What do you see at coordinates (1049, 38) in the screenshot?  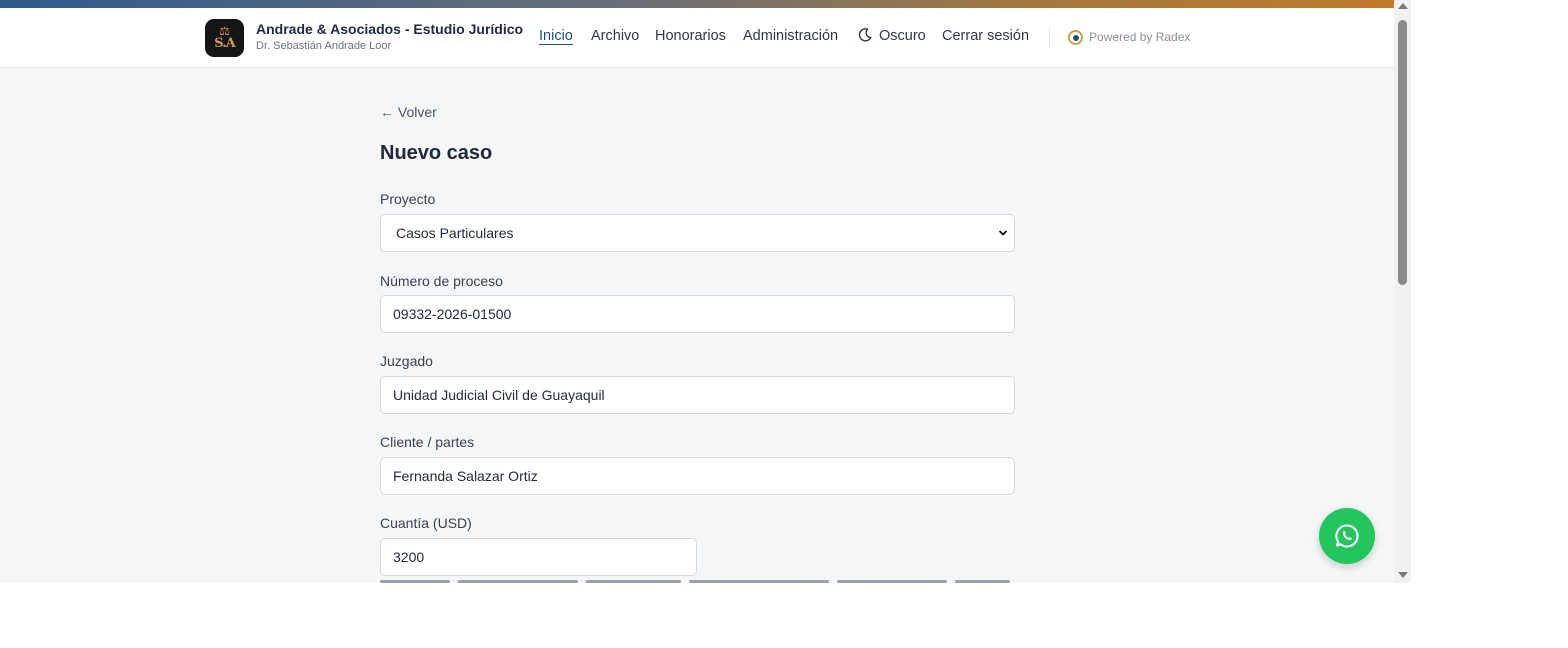 I see `header-divider` at bounding box center [1049, 38].